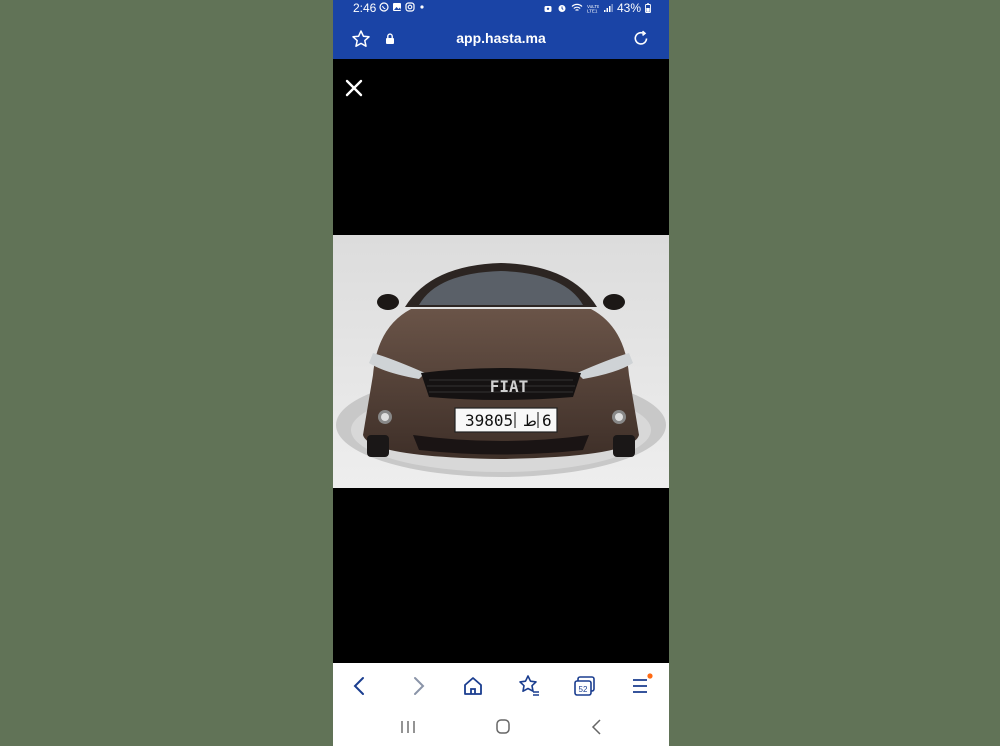  What do you see at coordinates (529, 686) in the screenshot?
I see `bookmarks-icon` at bounding box center [529, 686].